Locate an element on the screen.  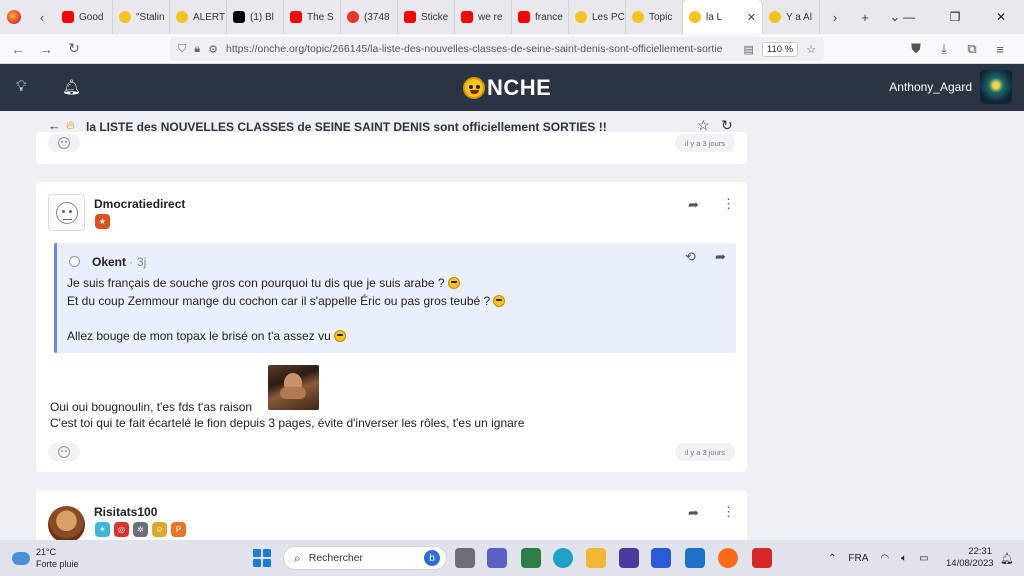
back-arrow-icon: ← is located at coordinates (54, 125).